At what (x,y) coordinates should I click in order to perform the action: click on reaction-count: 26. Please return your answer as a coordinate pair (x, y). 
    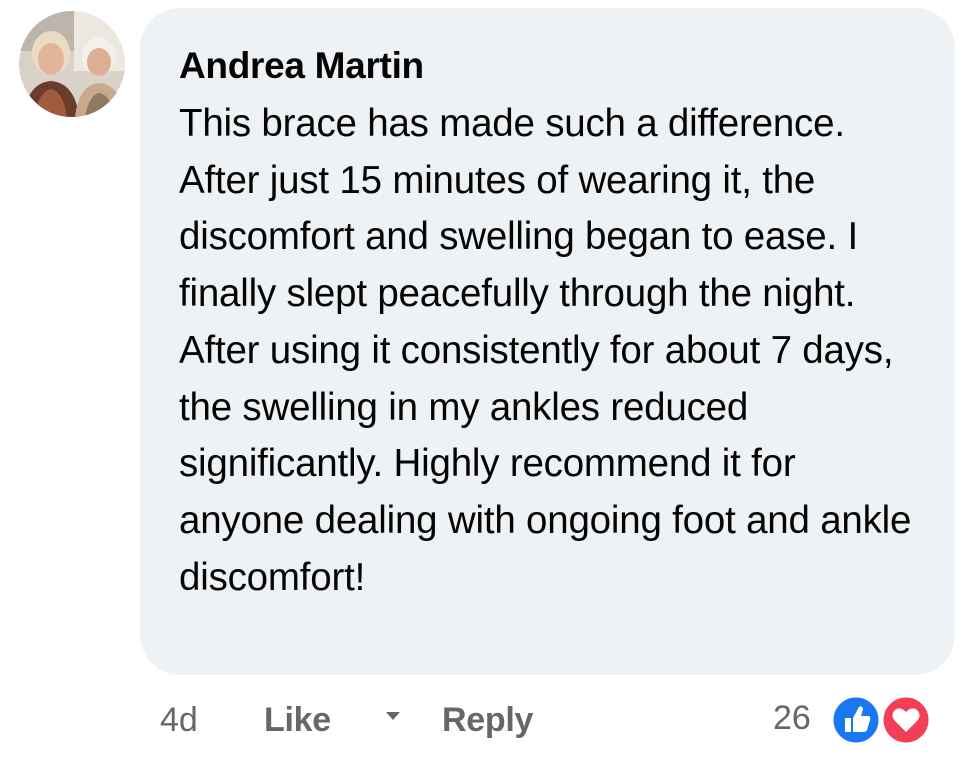
    Looking at the image, I should click on (792, 718).